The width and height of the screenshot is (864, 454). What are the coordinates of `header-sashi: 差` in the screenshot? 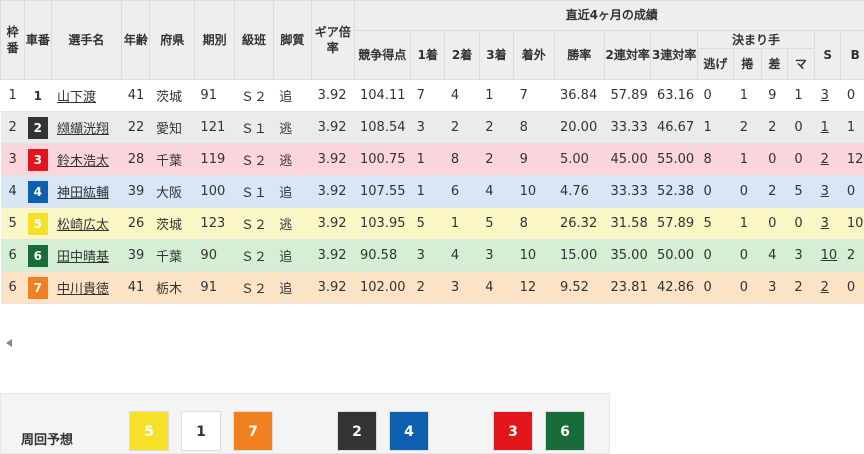 It's located at (775, 64).